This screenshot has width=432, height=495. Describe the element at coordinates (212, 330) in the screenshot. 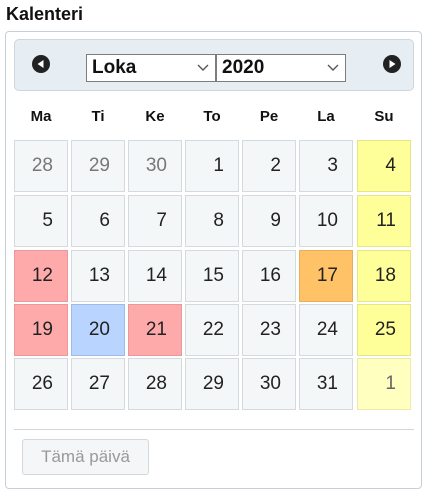

I see `day-cell: 22` at that location.